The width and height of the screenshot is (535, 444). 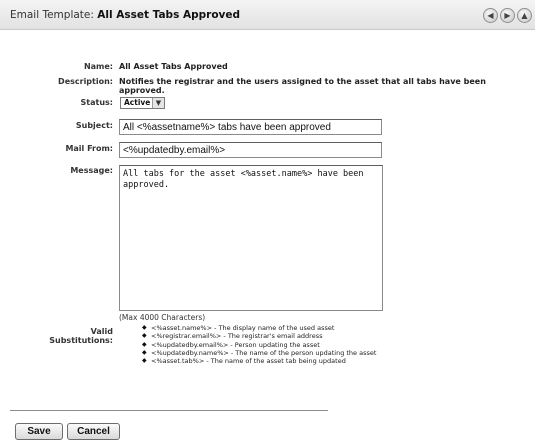 What do you see at coordinates (96, 102) in the screenshot?
I see `status-label: Status:` at bounding box center [96, 102].